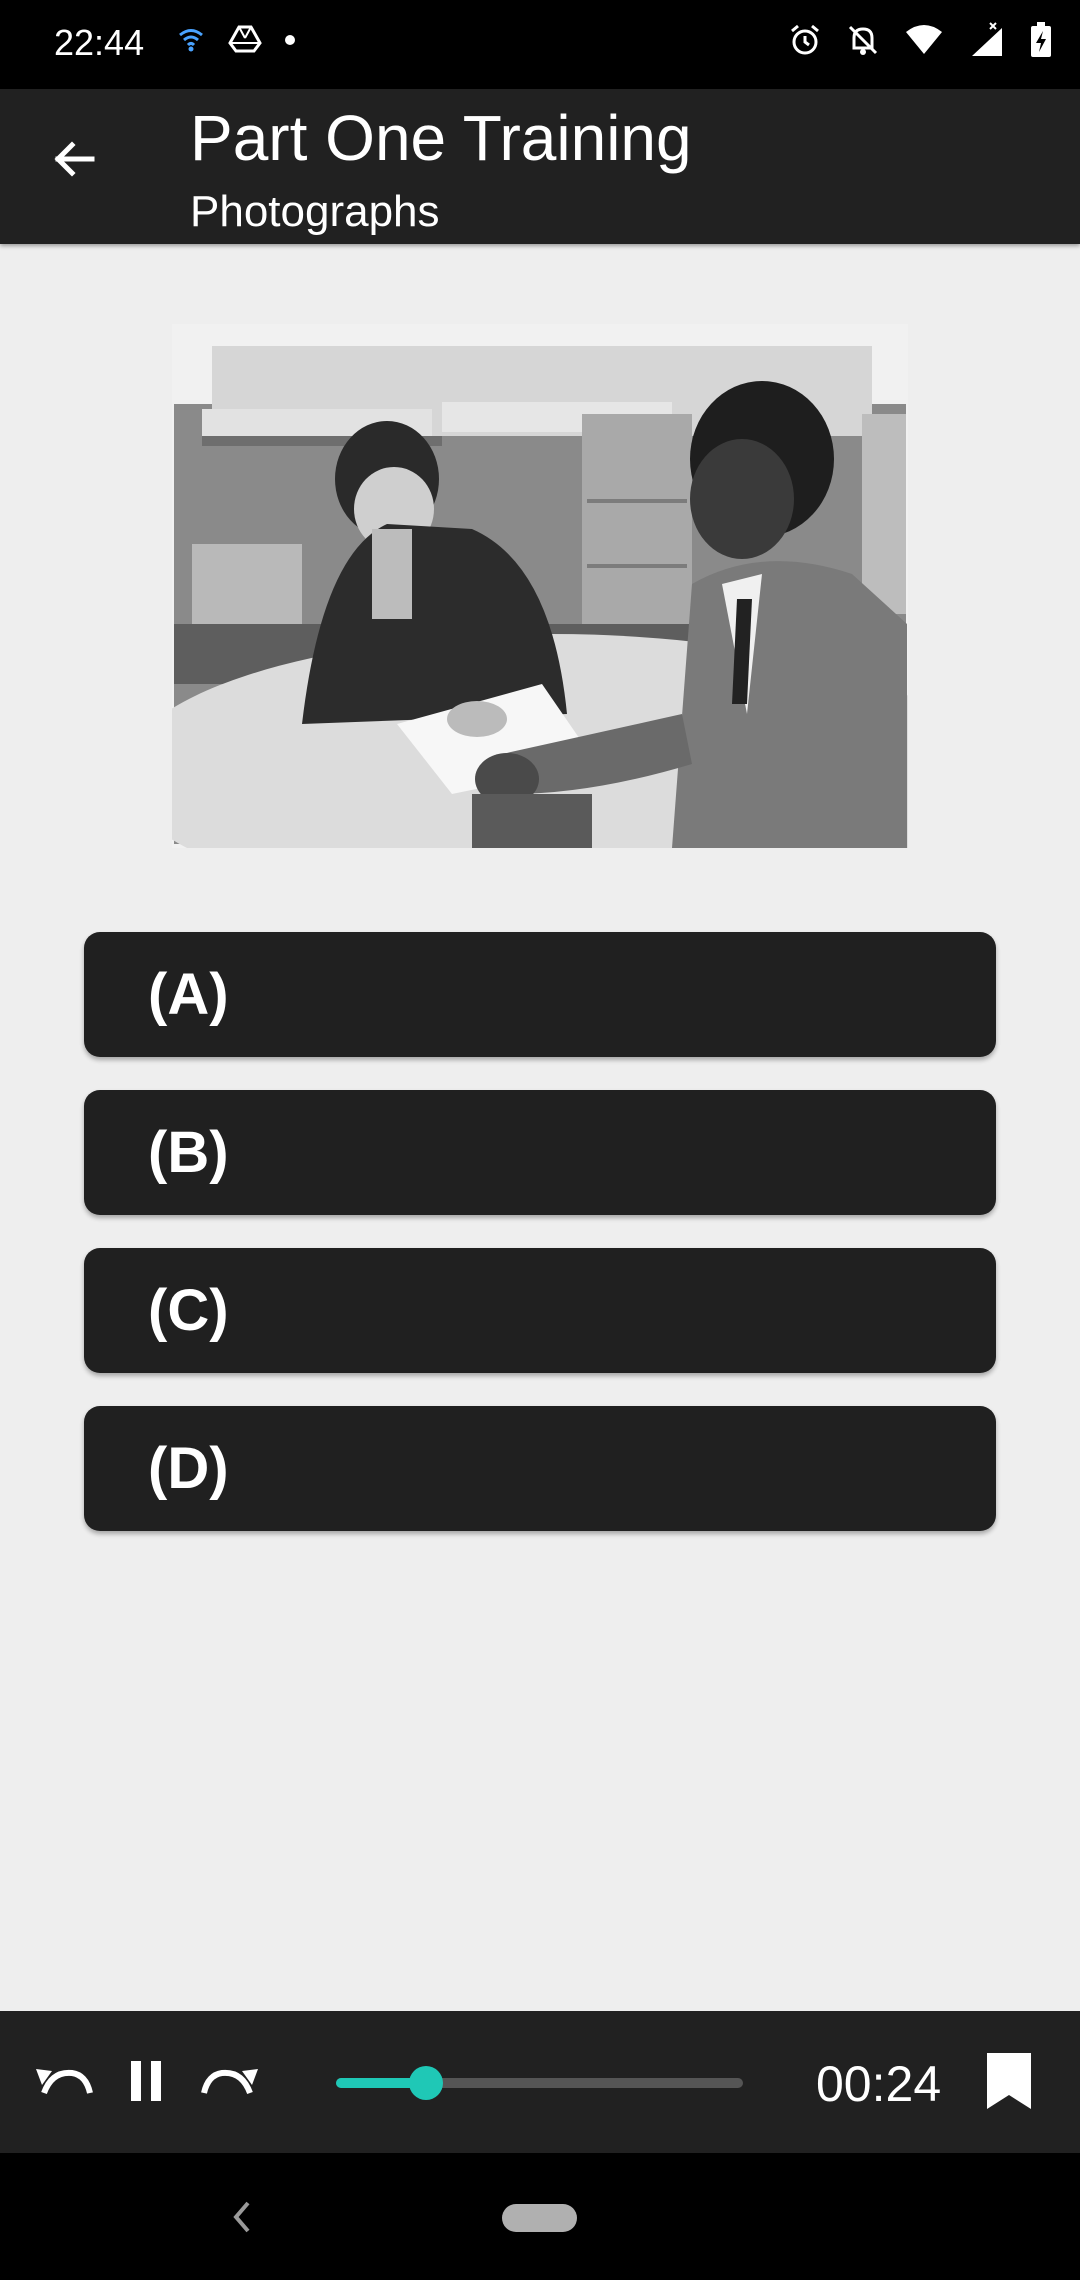  I want to click on pause-button, so click(146, 2083).